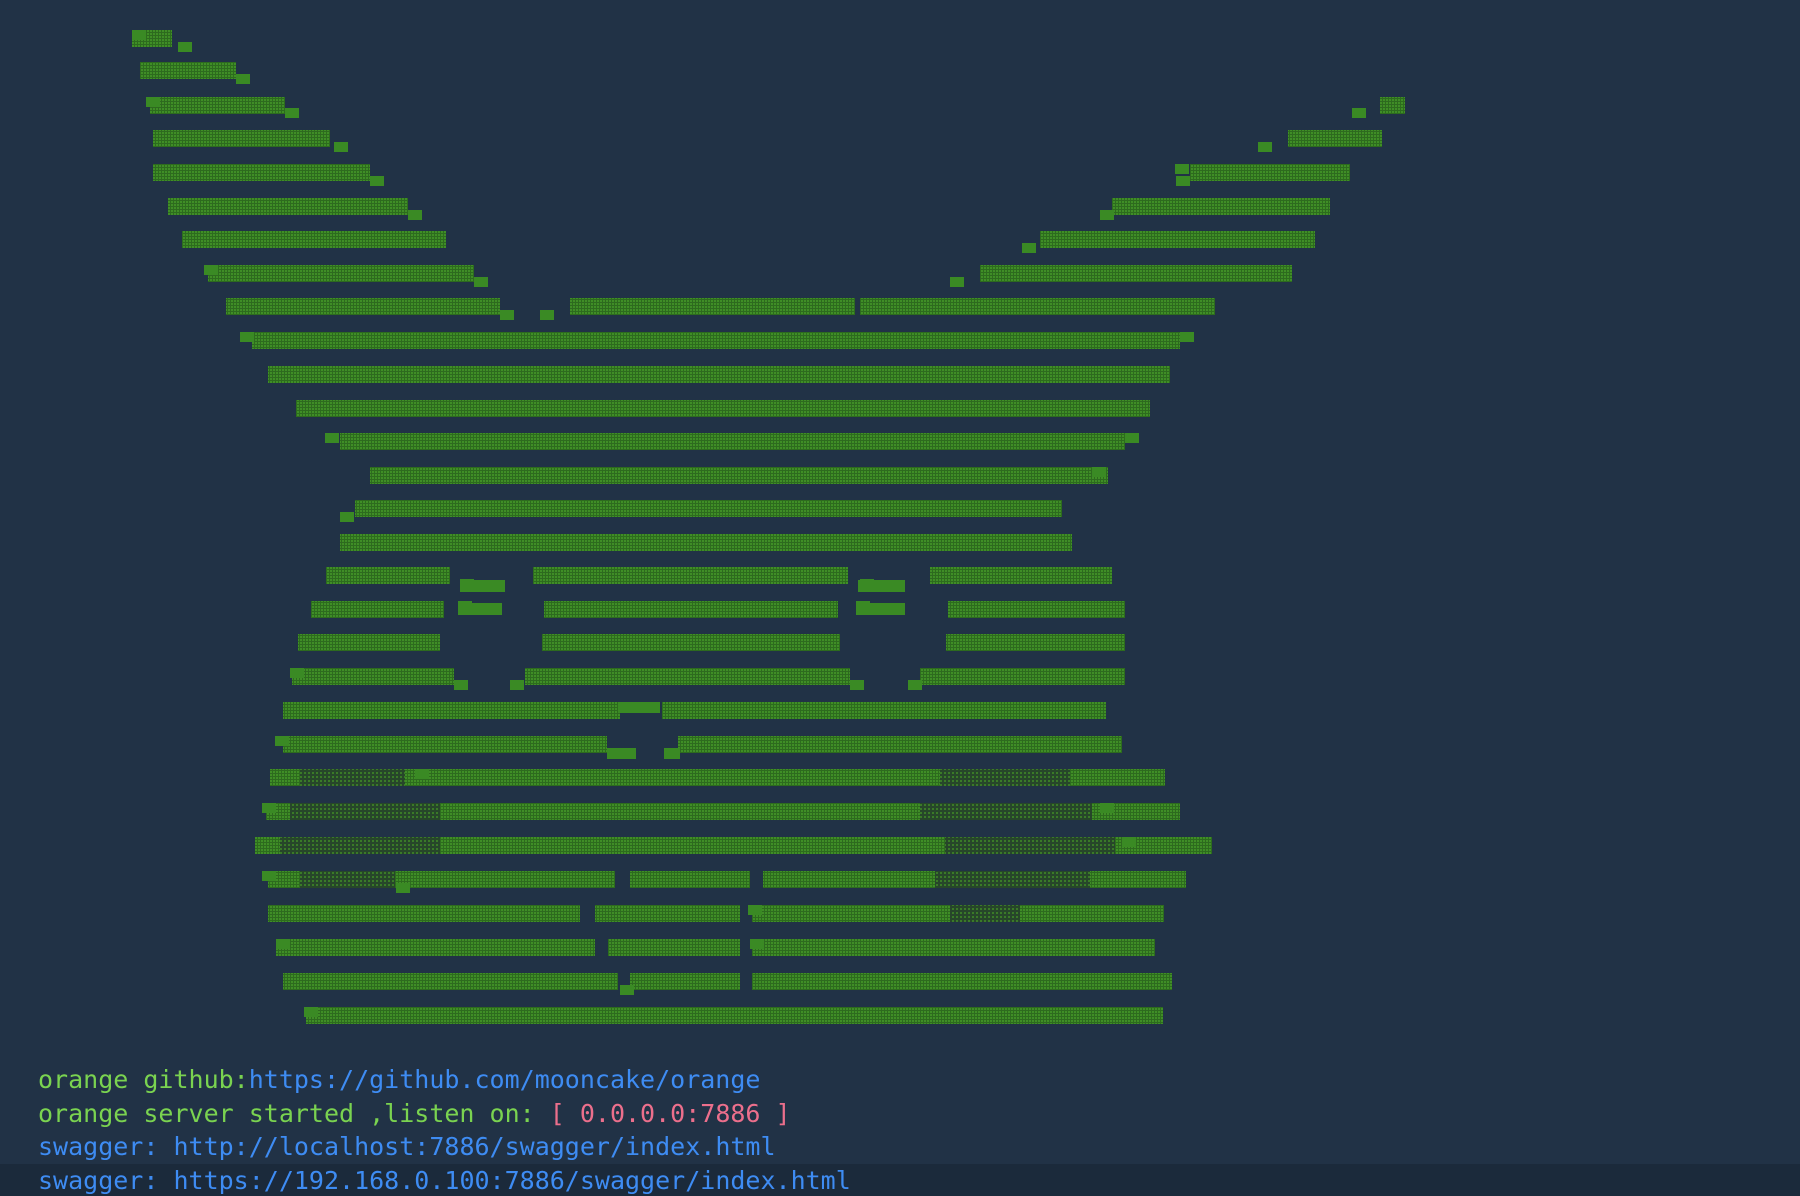  I want to click on log-prefix: orange server started ,listen on:, so click(294, 1113).